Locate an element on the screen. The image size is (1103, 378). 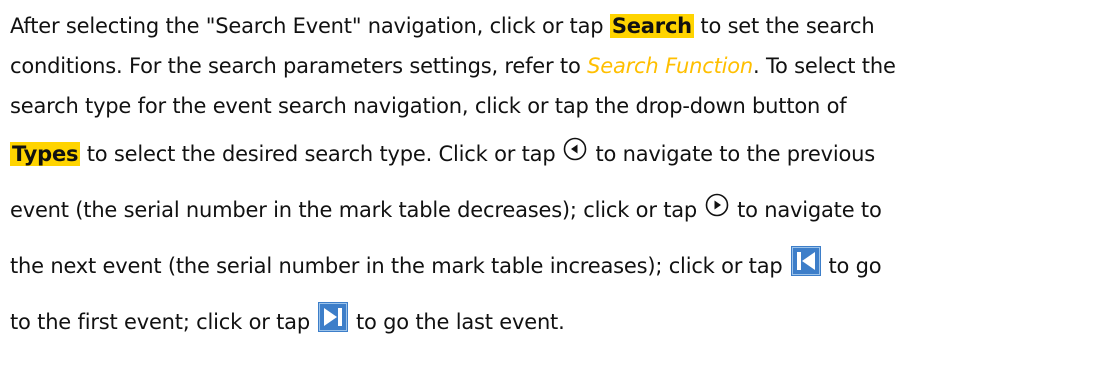
next-circle-icon is located at coordinates (717, 205).